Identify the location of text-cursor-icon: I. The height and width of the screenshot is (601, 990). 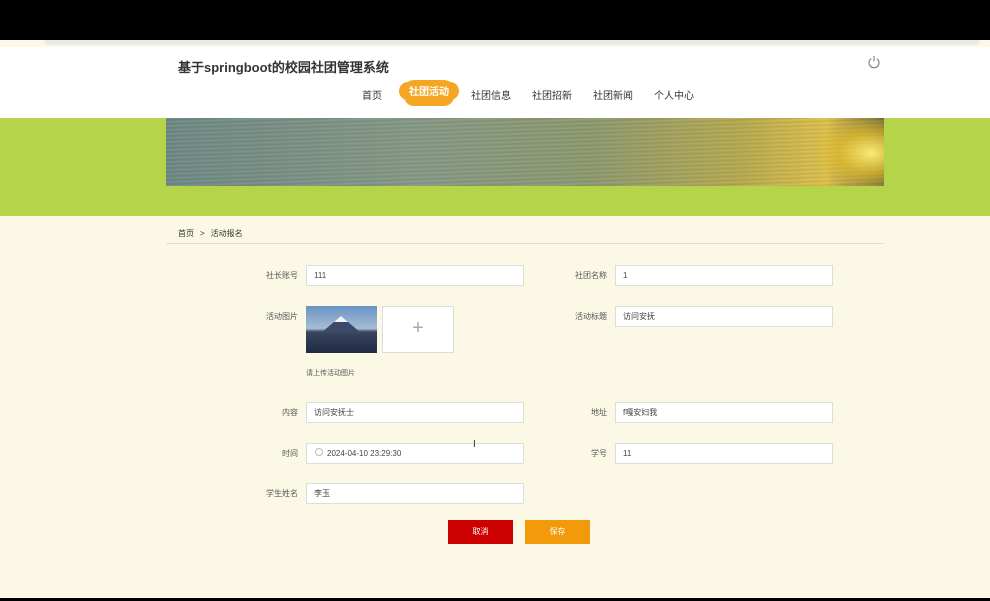
(474, 444).